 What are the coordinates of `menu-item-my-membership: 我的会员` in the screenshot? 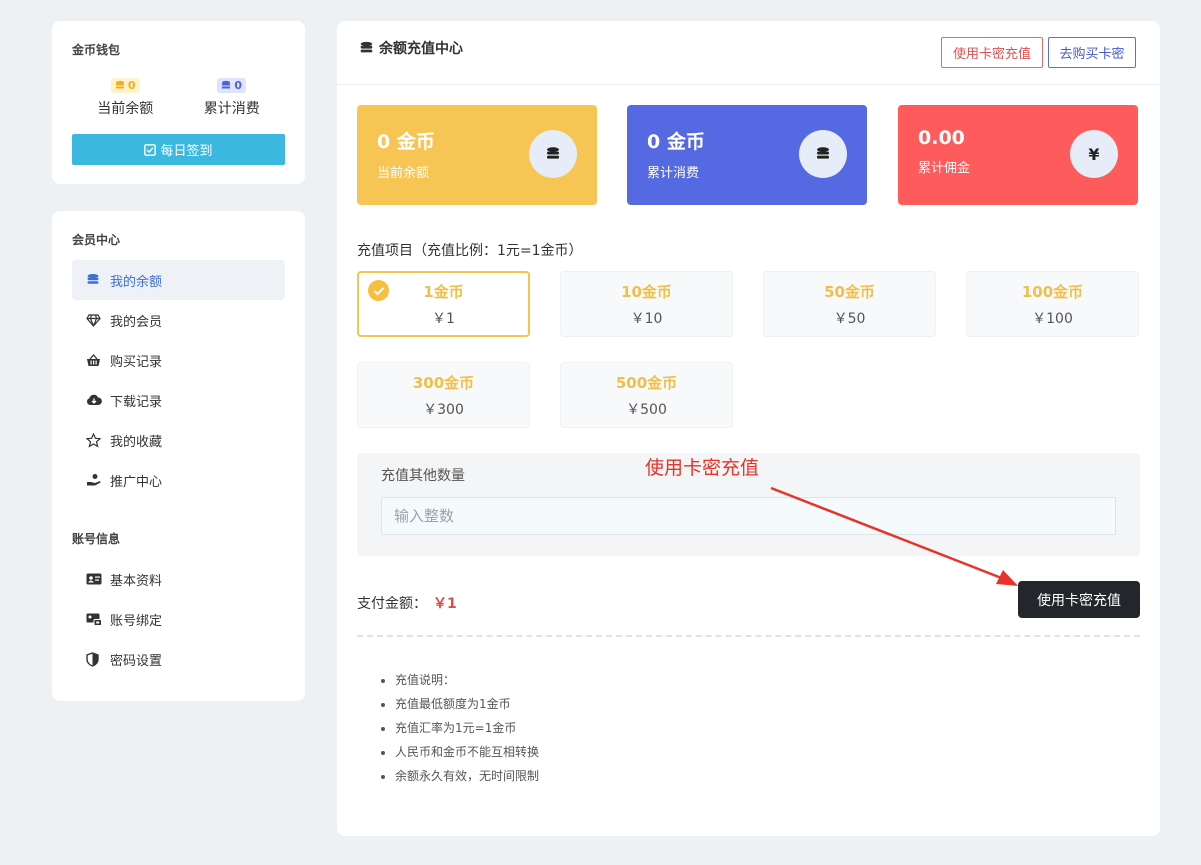 It's located at (178, 320).